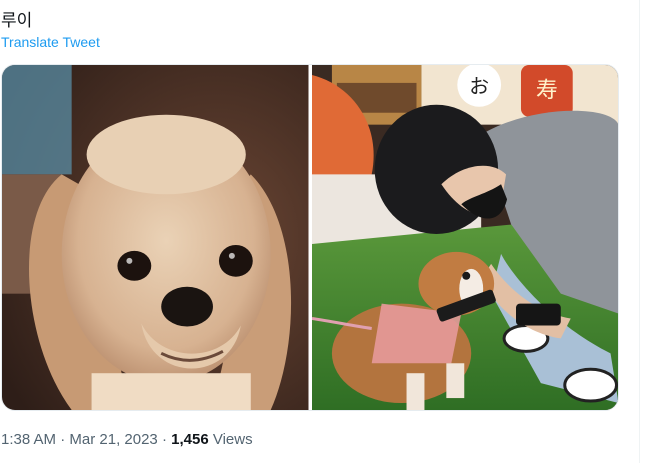 This screenshot has width=650, height=463. I want to click on tweet-text: 루이, so click(17, 21).